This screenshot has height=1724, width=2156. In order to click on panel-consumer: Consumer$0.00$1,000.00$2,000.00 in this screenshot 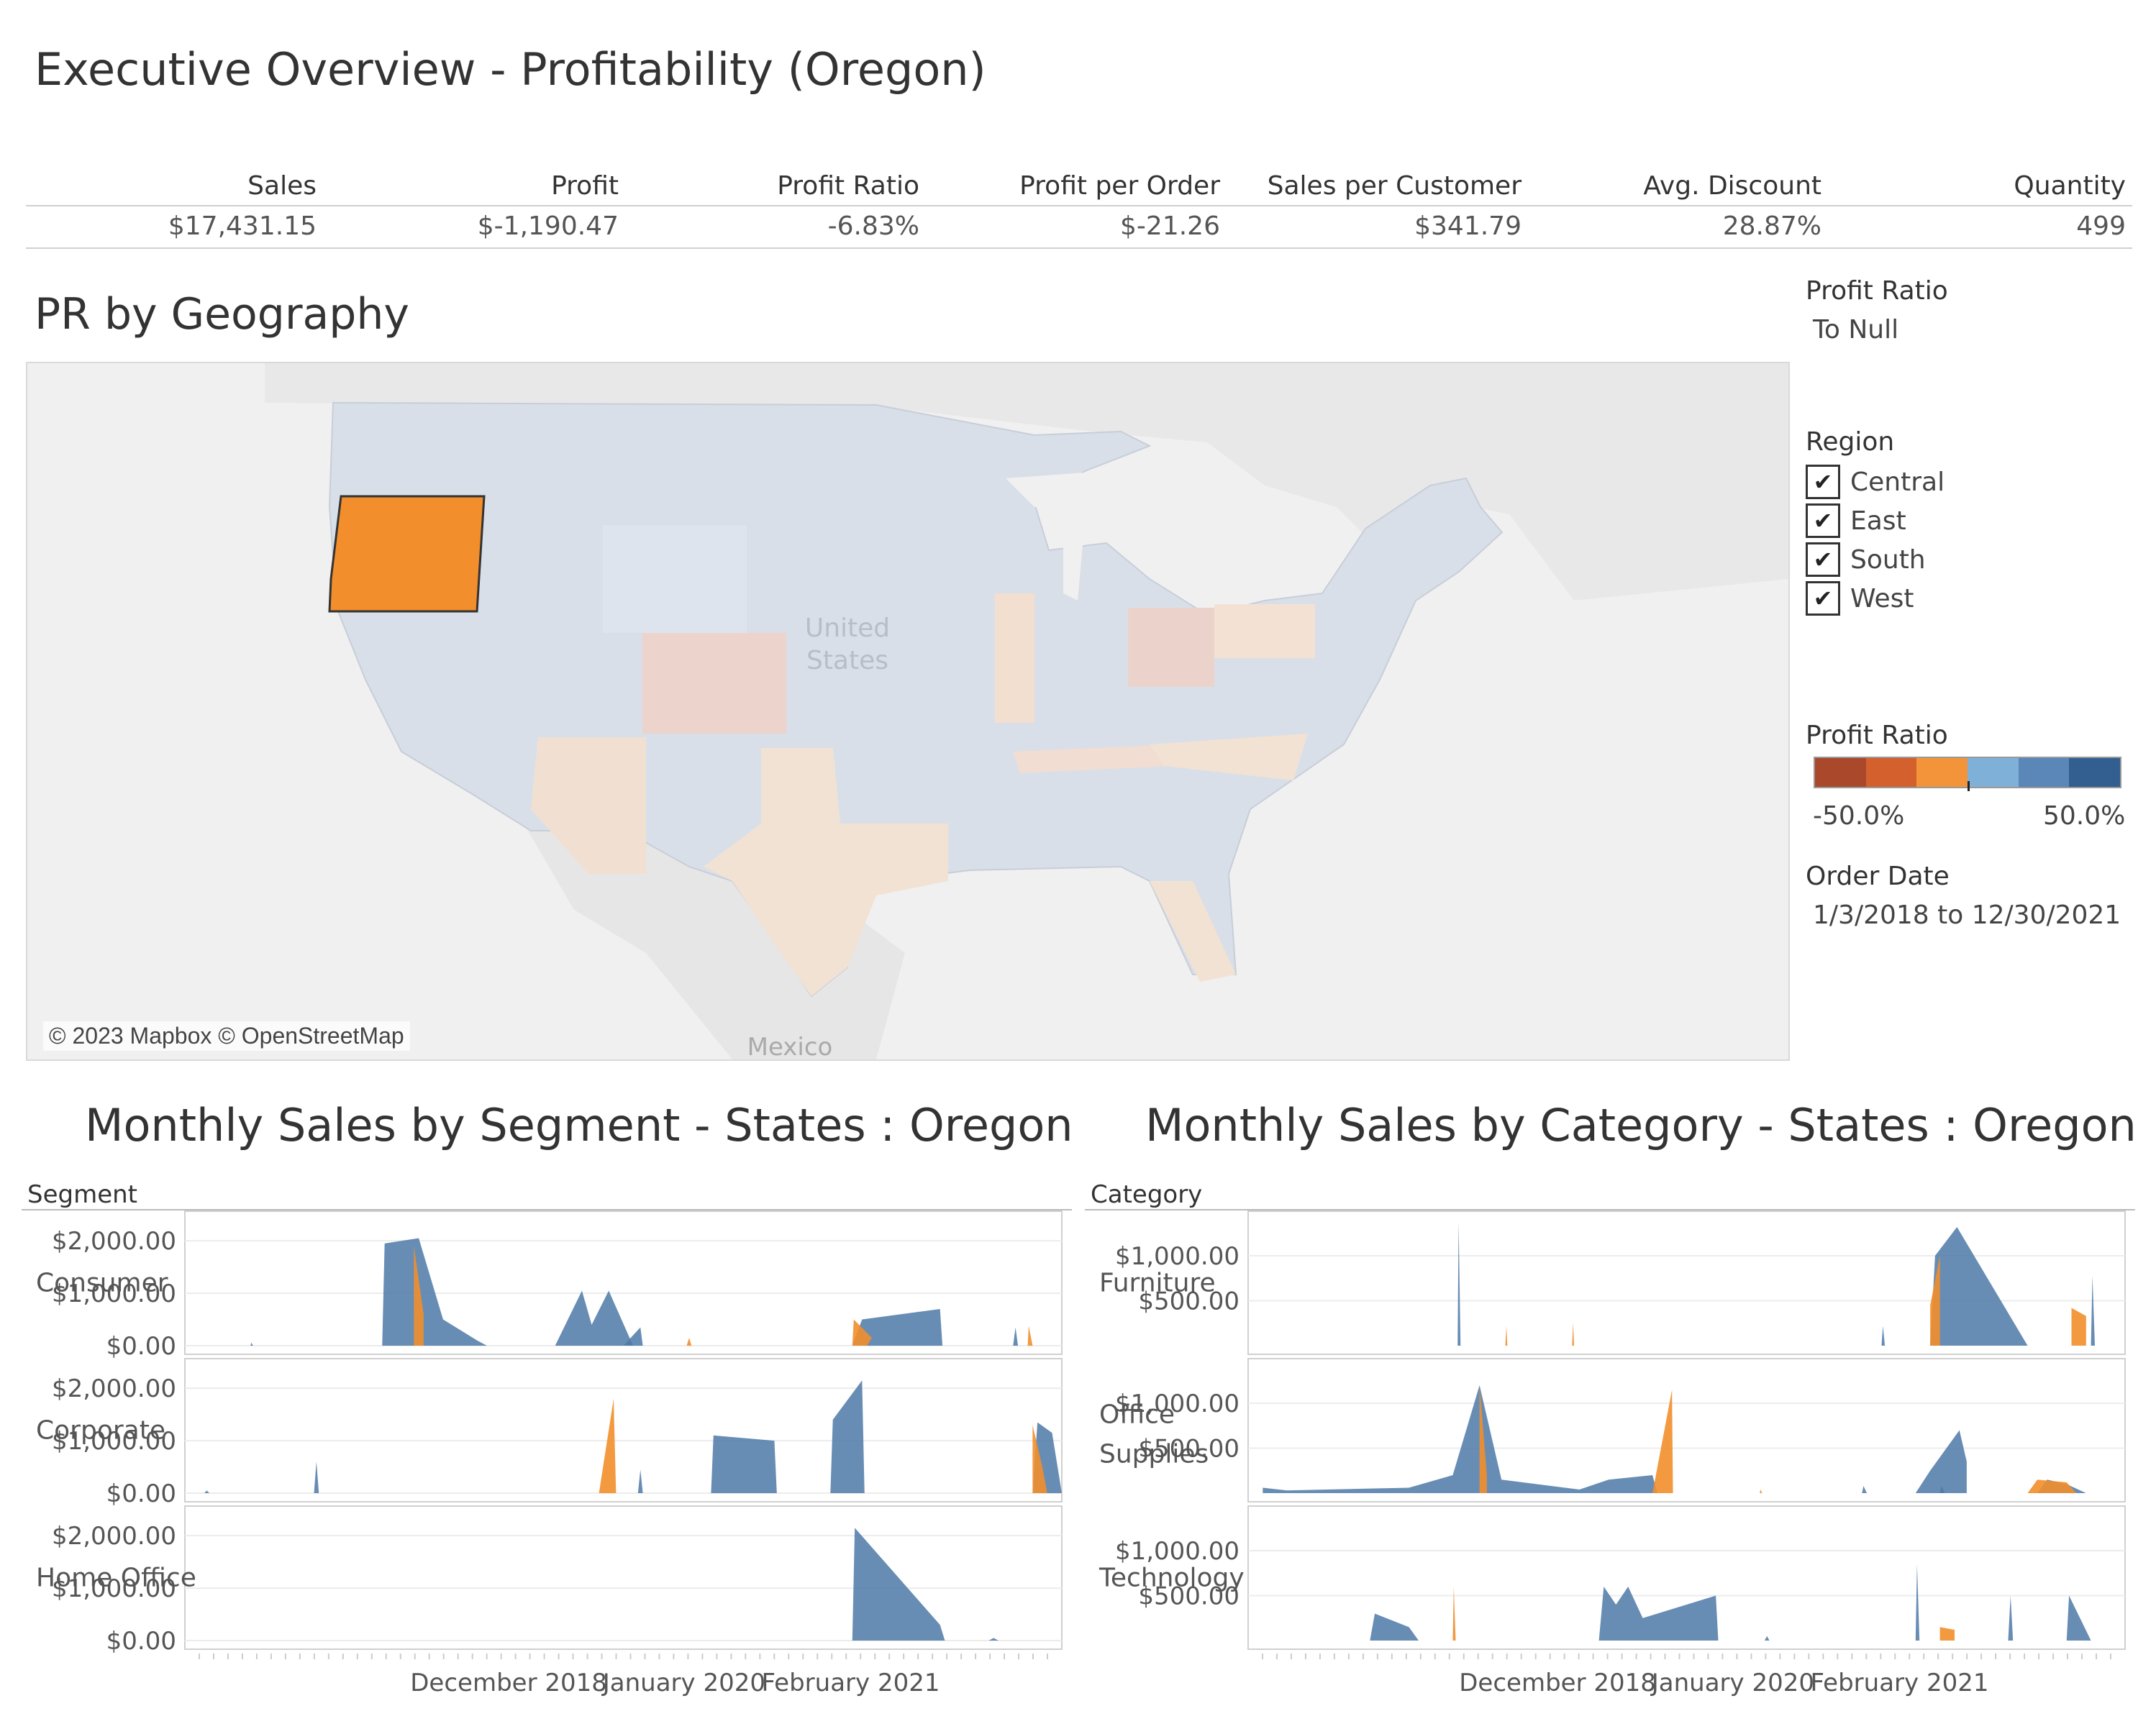, I will do `click(549, 1285)`.